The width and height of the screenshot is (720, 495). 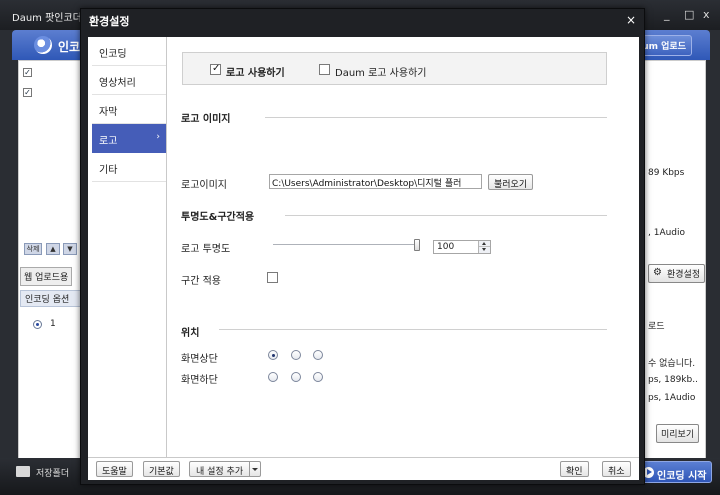 I want to click on nav-item-label: 자막, so click(x=108, y=112).